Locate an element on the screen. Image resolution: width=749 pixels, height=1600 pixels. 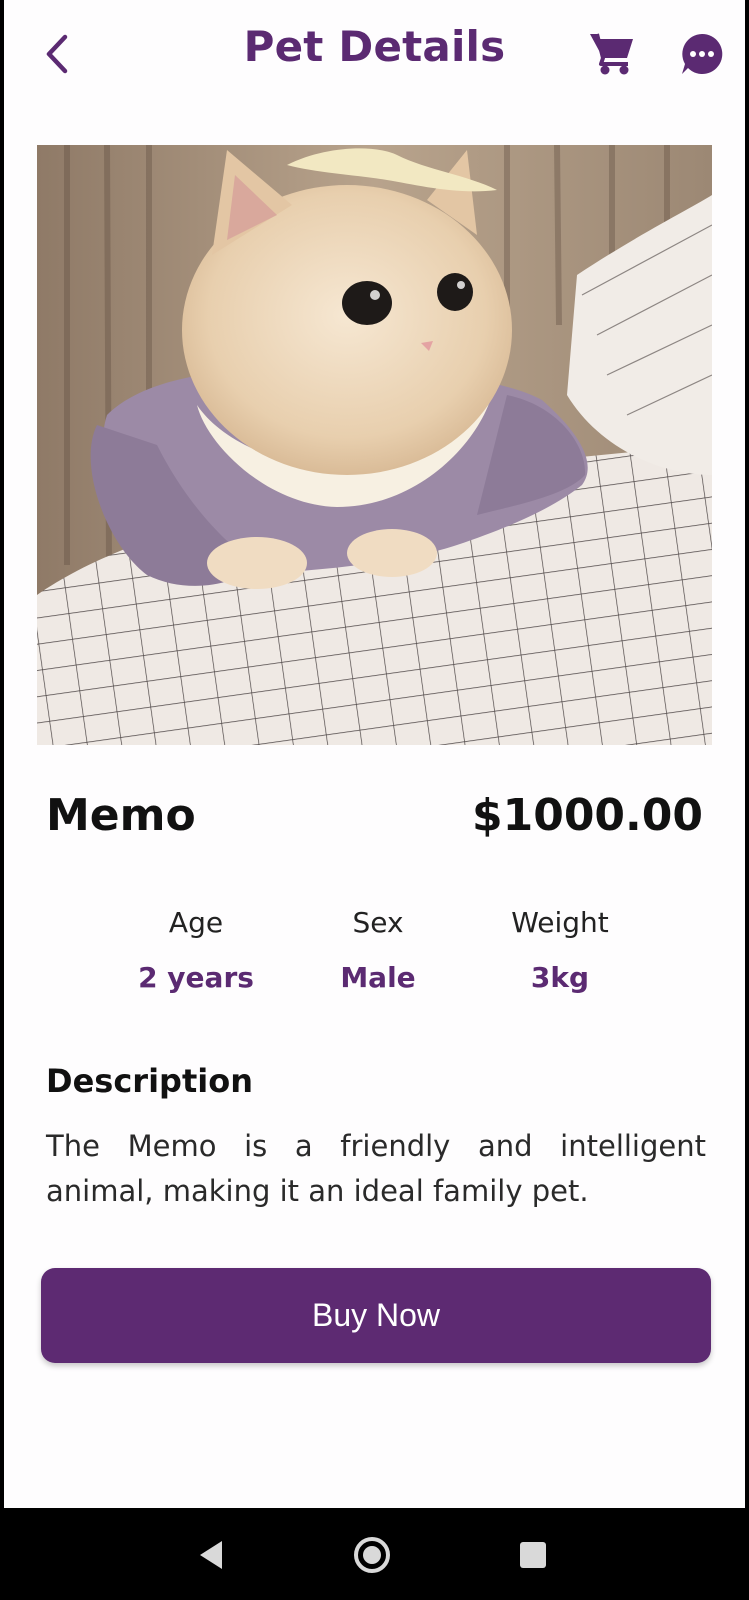
nav-home-icon is located at coordinates (372, 1555).